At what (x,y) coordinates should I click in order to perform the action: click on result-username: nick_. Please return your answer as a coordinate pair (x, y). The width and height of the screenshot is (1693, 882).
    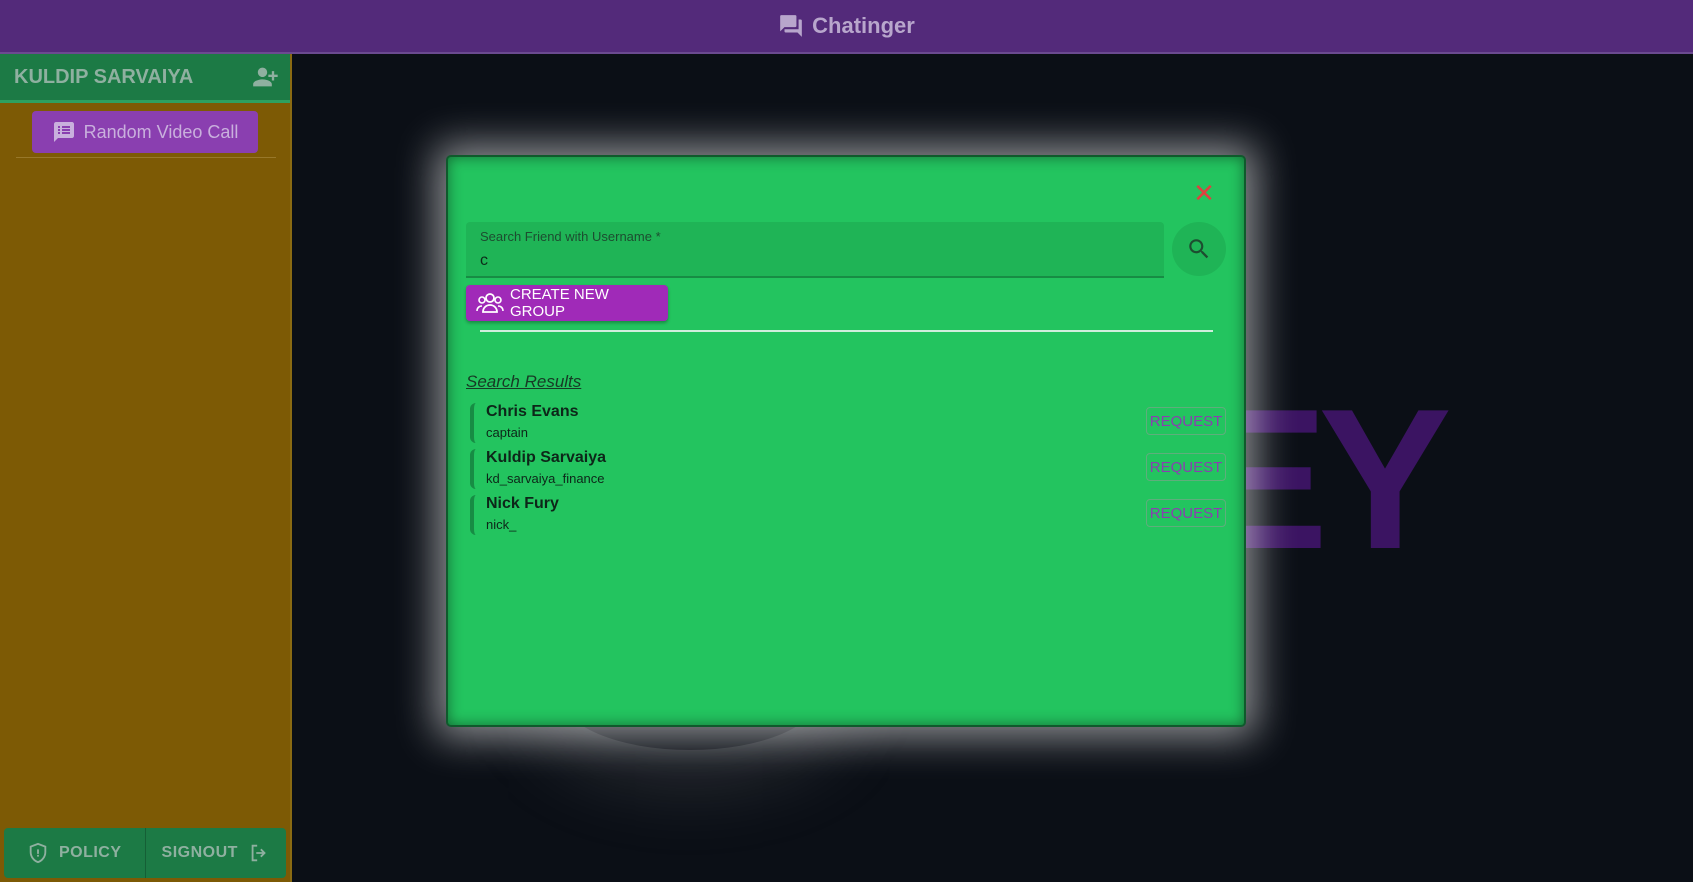
    Looking at the image, I should click on (501, 524).